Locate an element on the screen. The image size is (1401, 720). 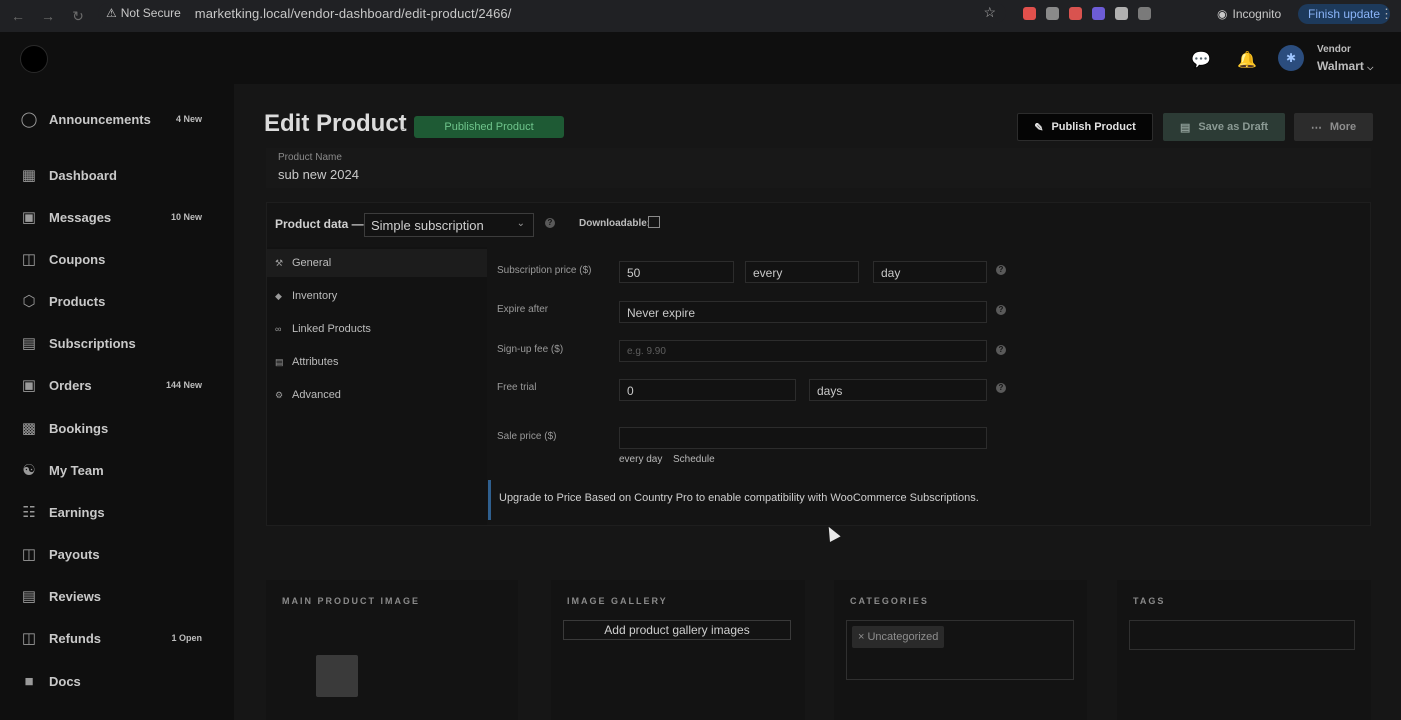
finish-update-button: Finish update is located at coordinates (1344, 14).